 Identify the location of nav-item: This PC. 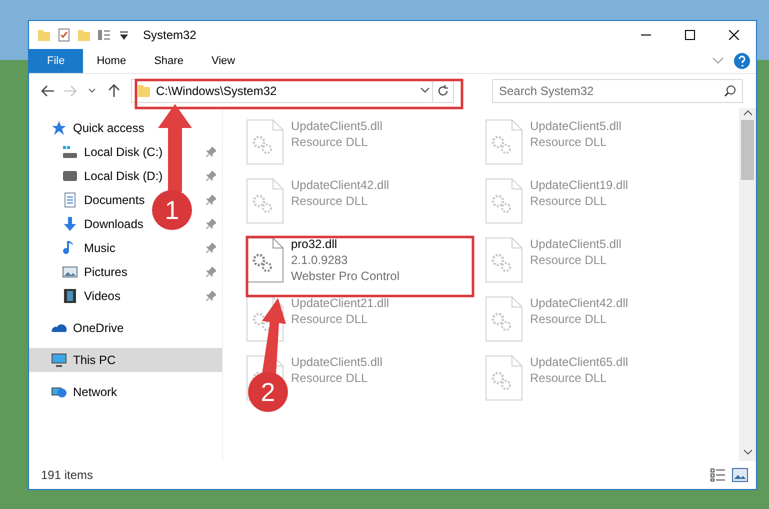
(125, 360).